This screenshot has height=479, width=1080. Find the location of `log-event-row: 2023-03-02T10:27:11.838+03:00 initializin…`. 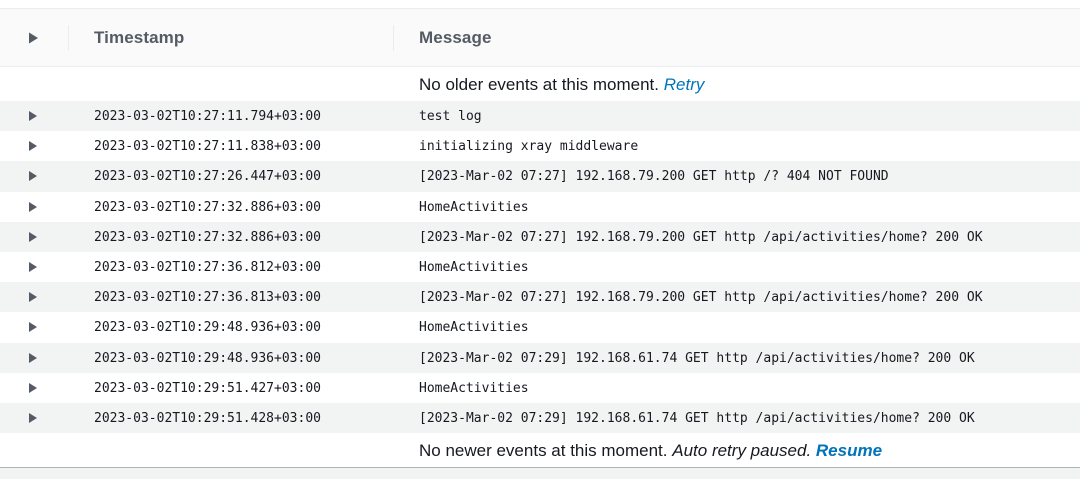

log-event-row: 2023-03-02T10:27:11.838+03:00 initializin… is located at coordinates (540, 146).